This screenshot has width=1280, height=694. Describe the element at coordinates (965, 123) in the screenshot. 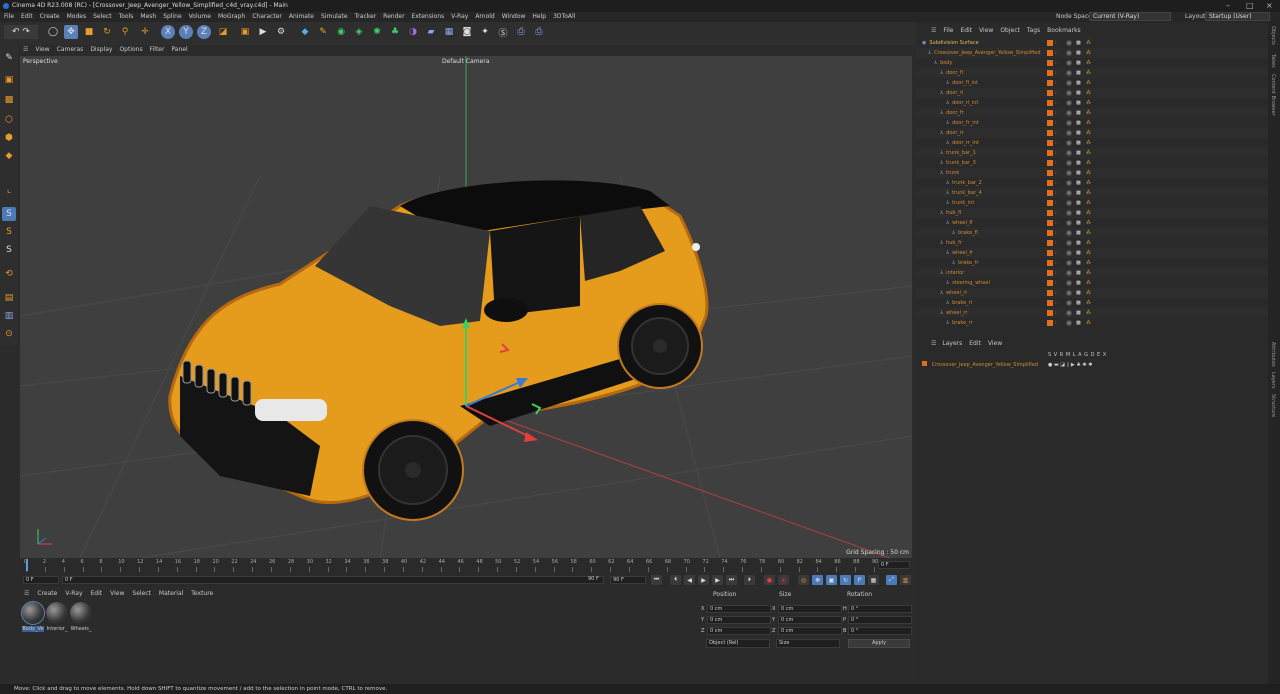

I see `object-name: door_fr_int` at that location.